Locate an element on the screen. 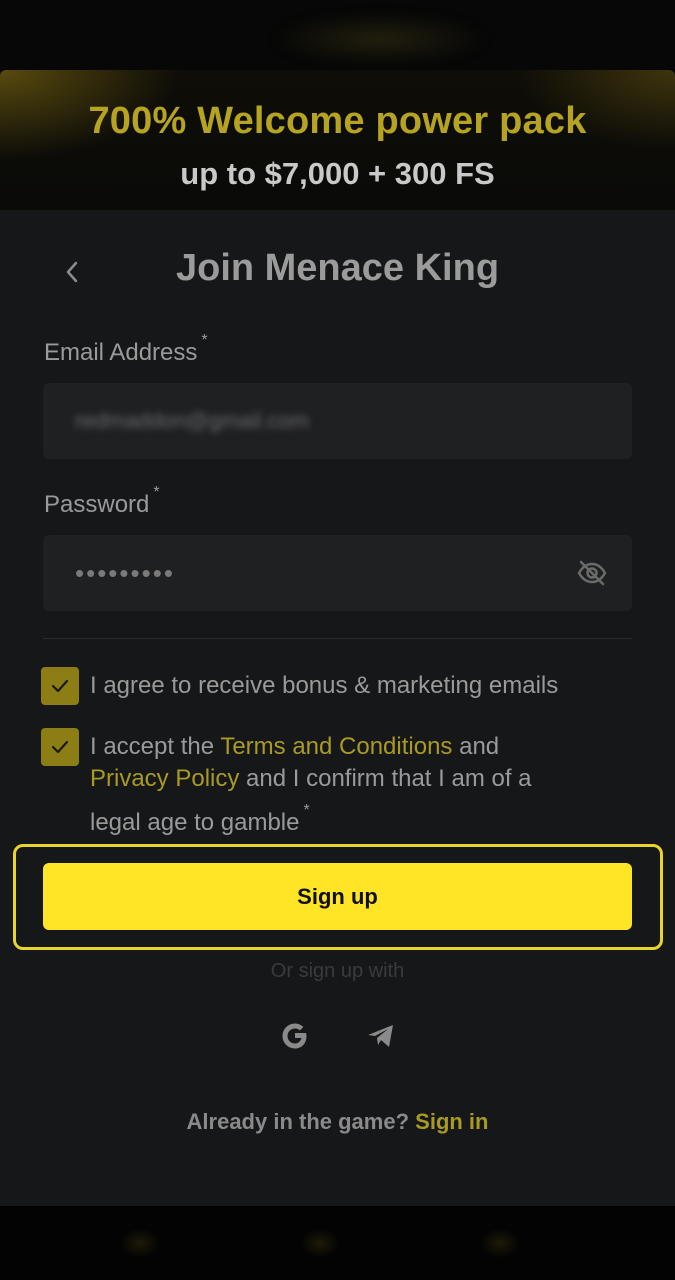  banner-title: 700% Welcome power pack is located at coordinates (337, 121).